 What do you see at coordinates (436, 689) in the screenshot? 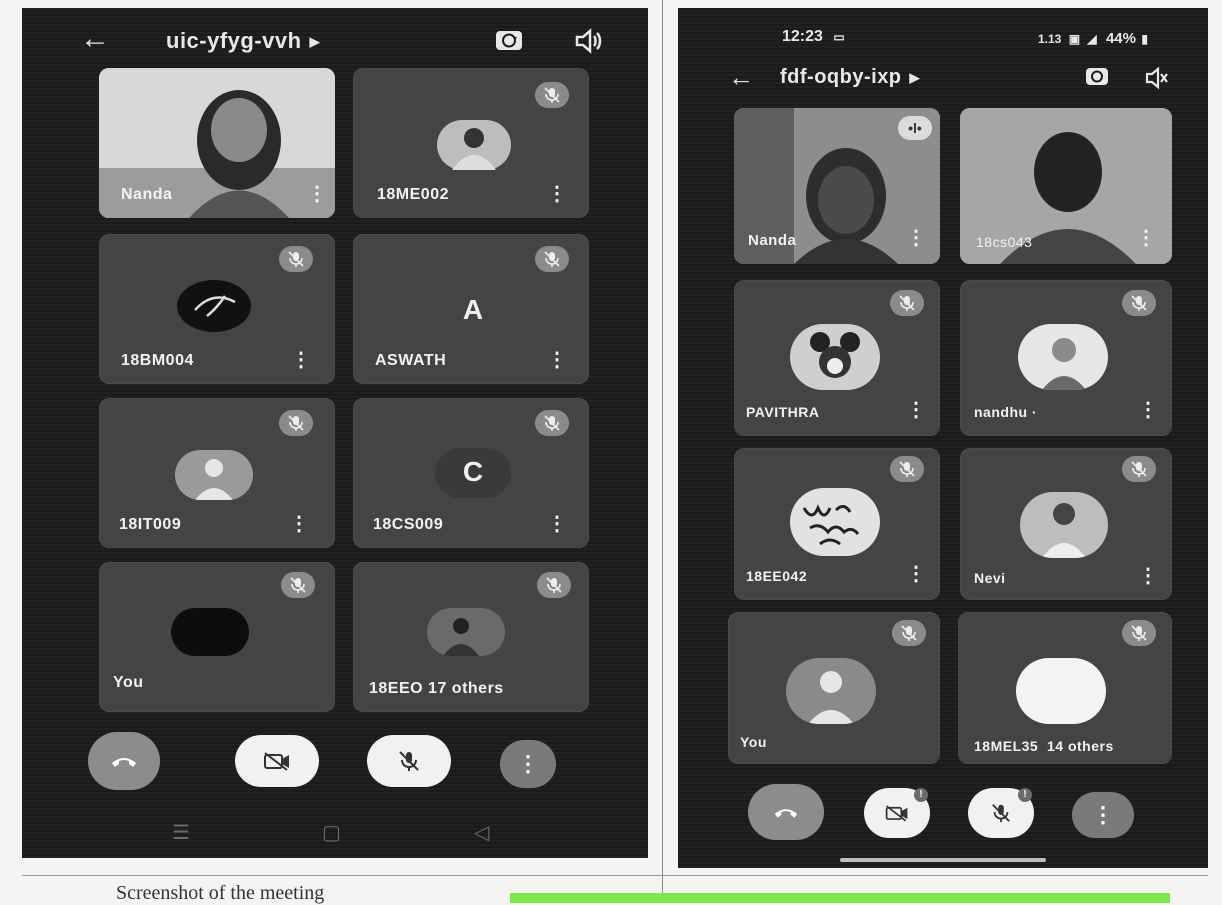
I see `participant-name: 18EEO 17 others` at bounding box center [436, 689].